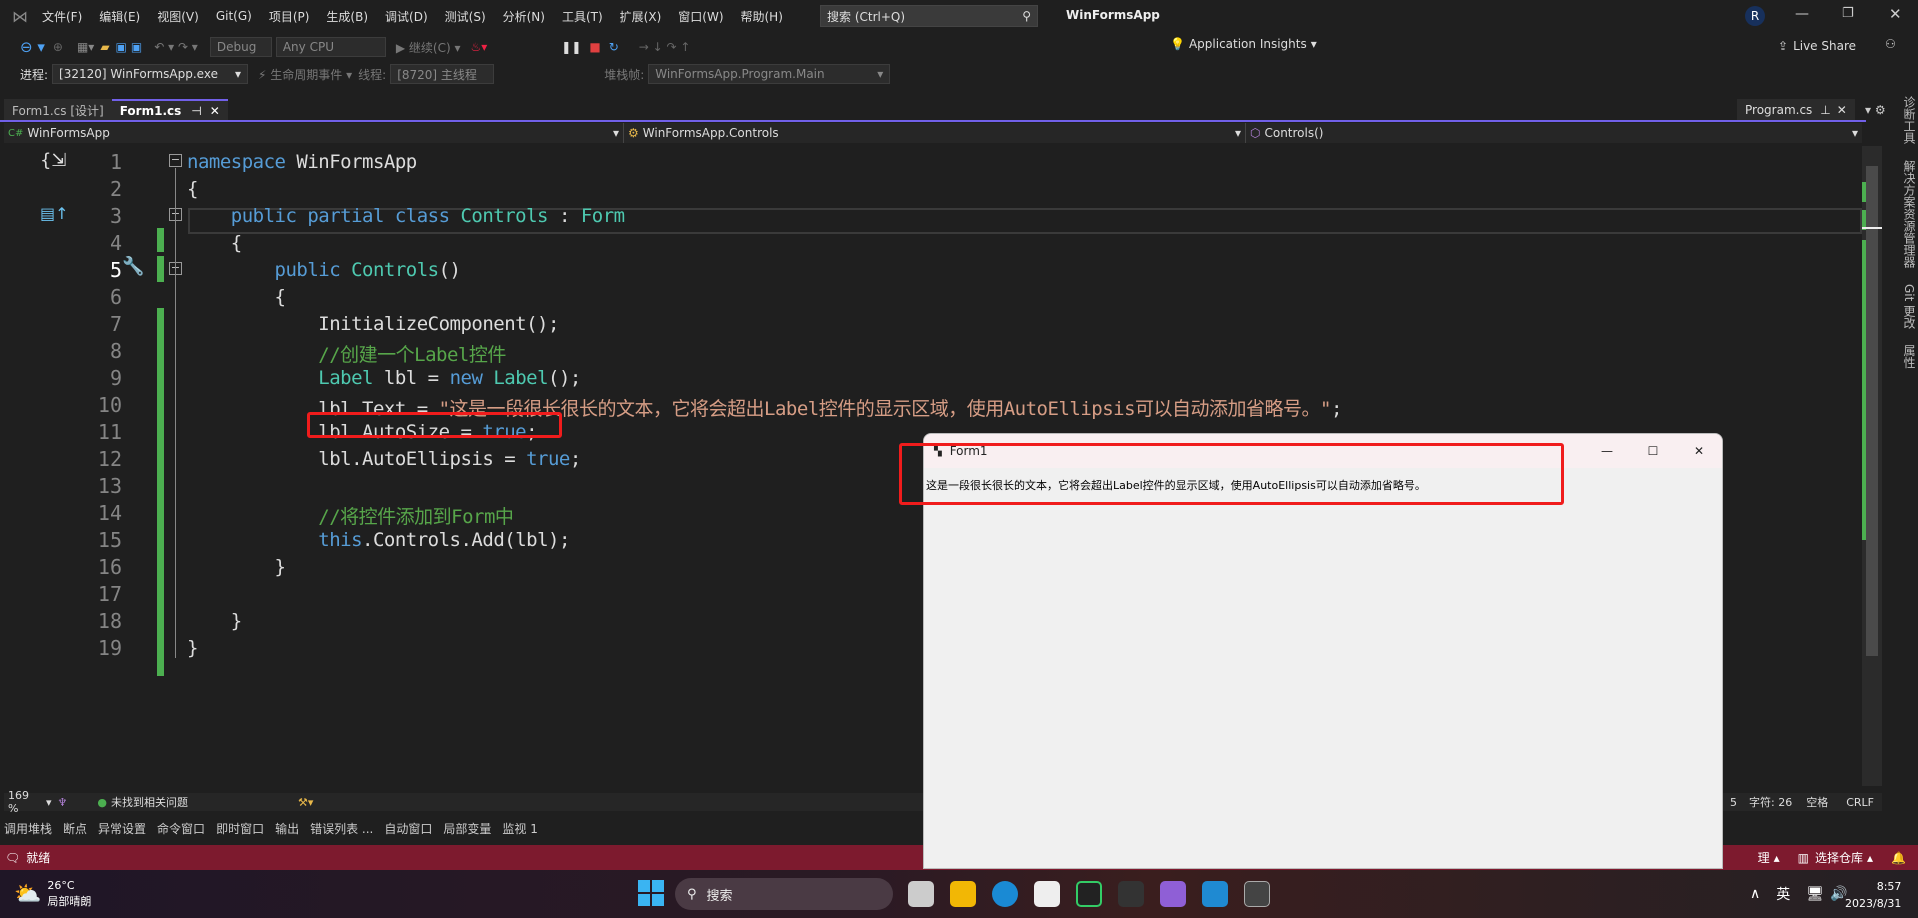 The image size is (1918, 918). Describe the element at coordinates (1755, 16) in the screenshot. I see `avatar: R` at that location.